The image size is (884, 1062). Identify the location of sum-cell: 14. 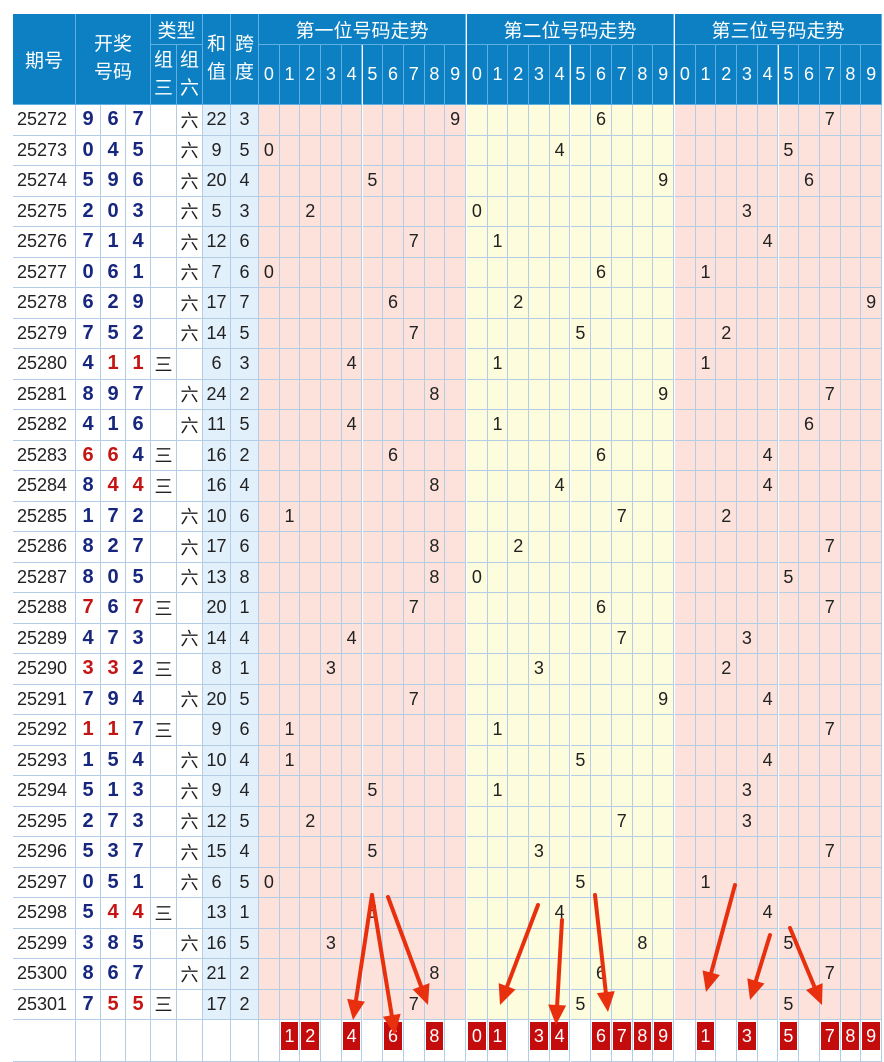
(217, 638).